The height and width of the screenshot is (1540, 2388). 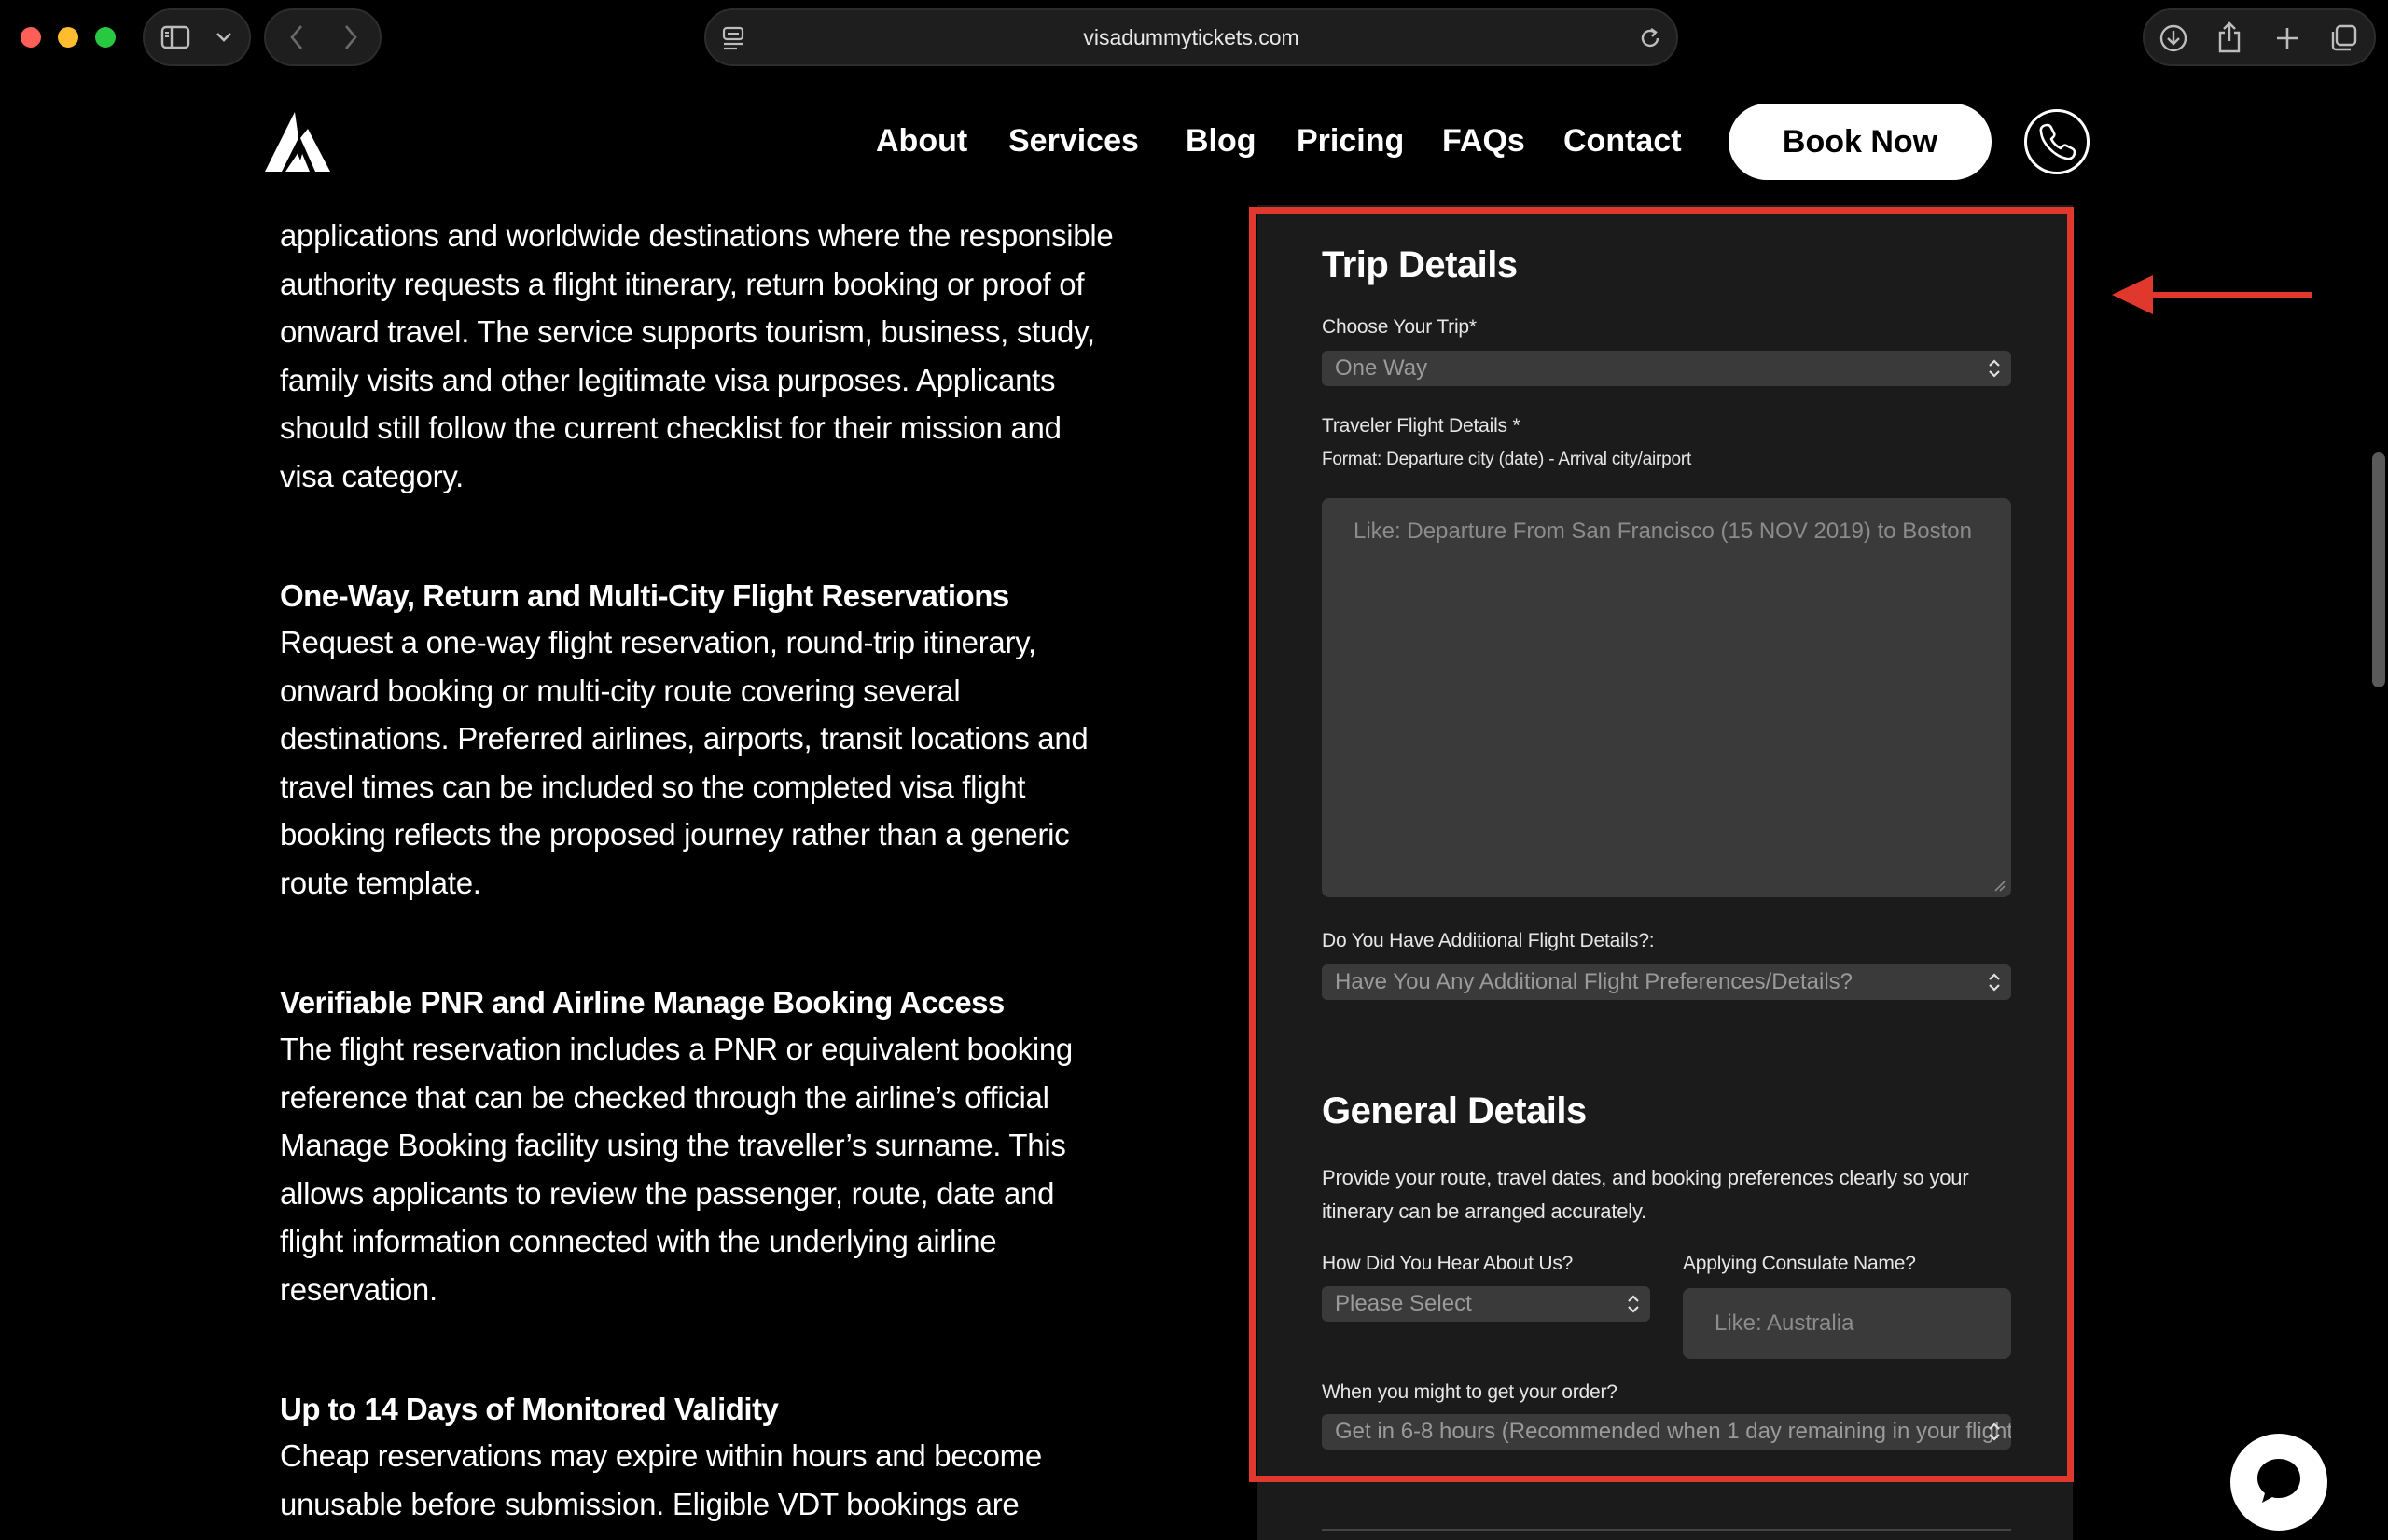 I want to click on url-text: visadummytickets.com, so click(x=1191, y=37).